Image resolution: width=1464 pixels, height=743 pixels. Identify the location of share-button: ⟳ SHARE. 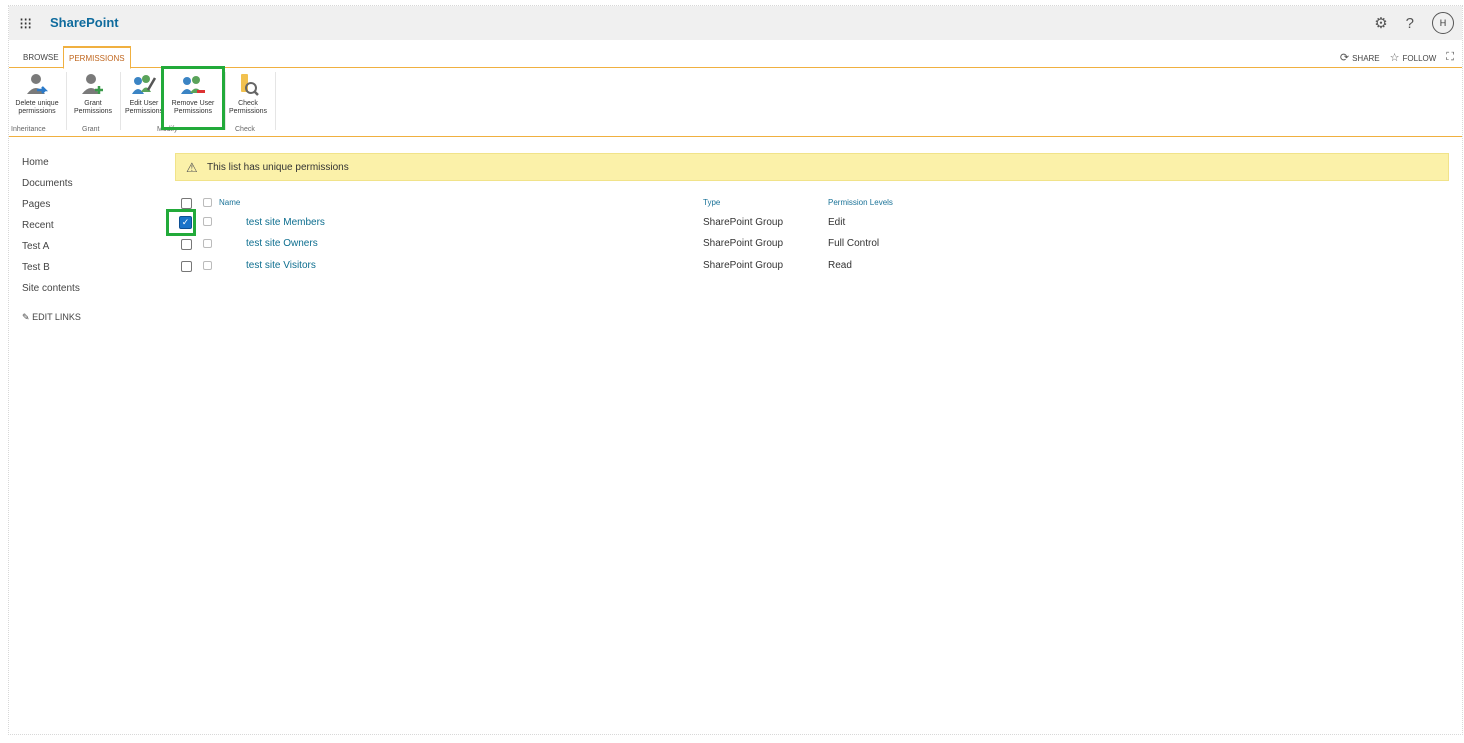
(1360, 57).